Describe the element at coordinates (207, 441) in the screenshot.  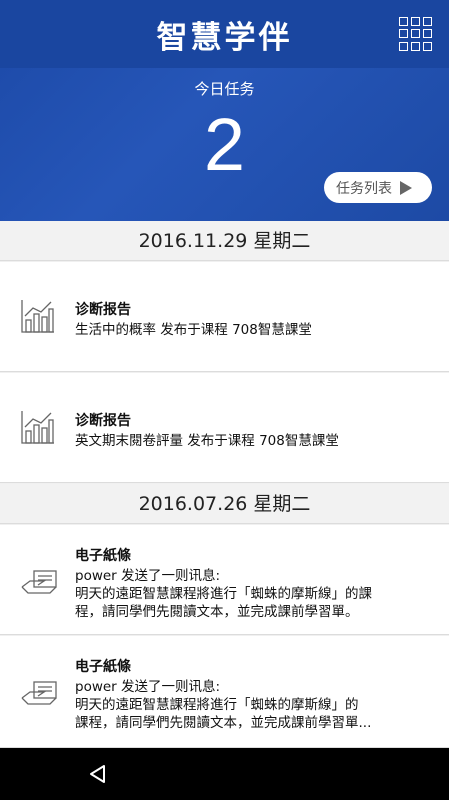
I see `item-text: 英文期末閱卷評量 发布于课程 708智慧課堂` at that location.